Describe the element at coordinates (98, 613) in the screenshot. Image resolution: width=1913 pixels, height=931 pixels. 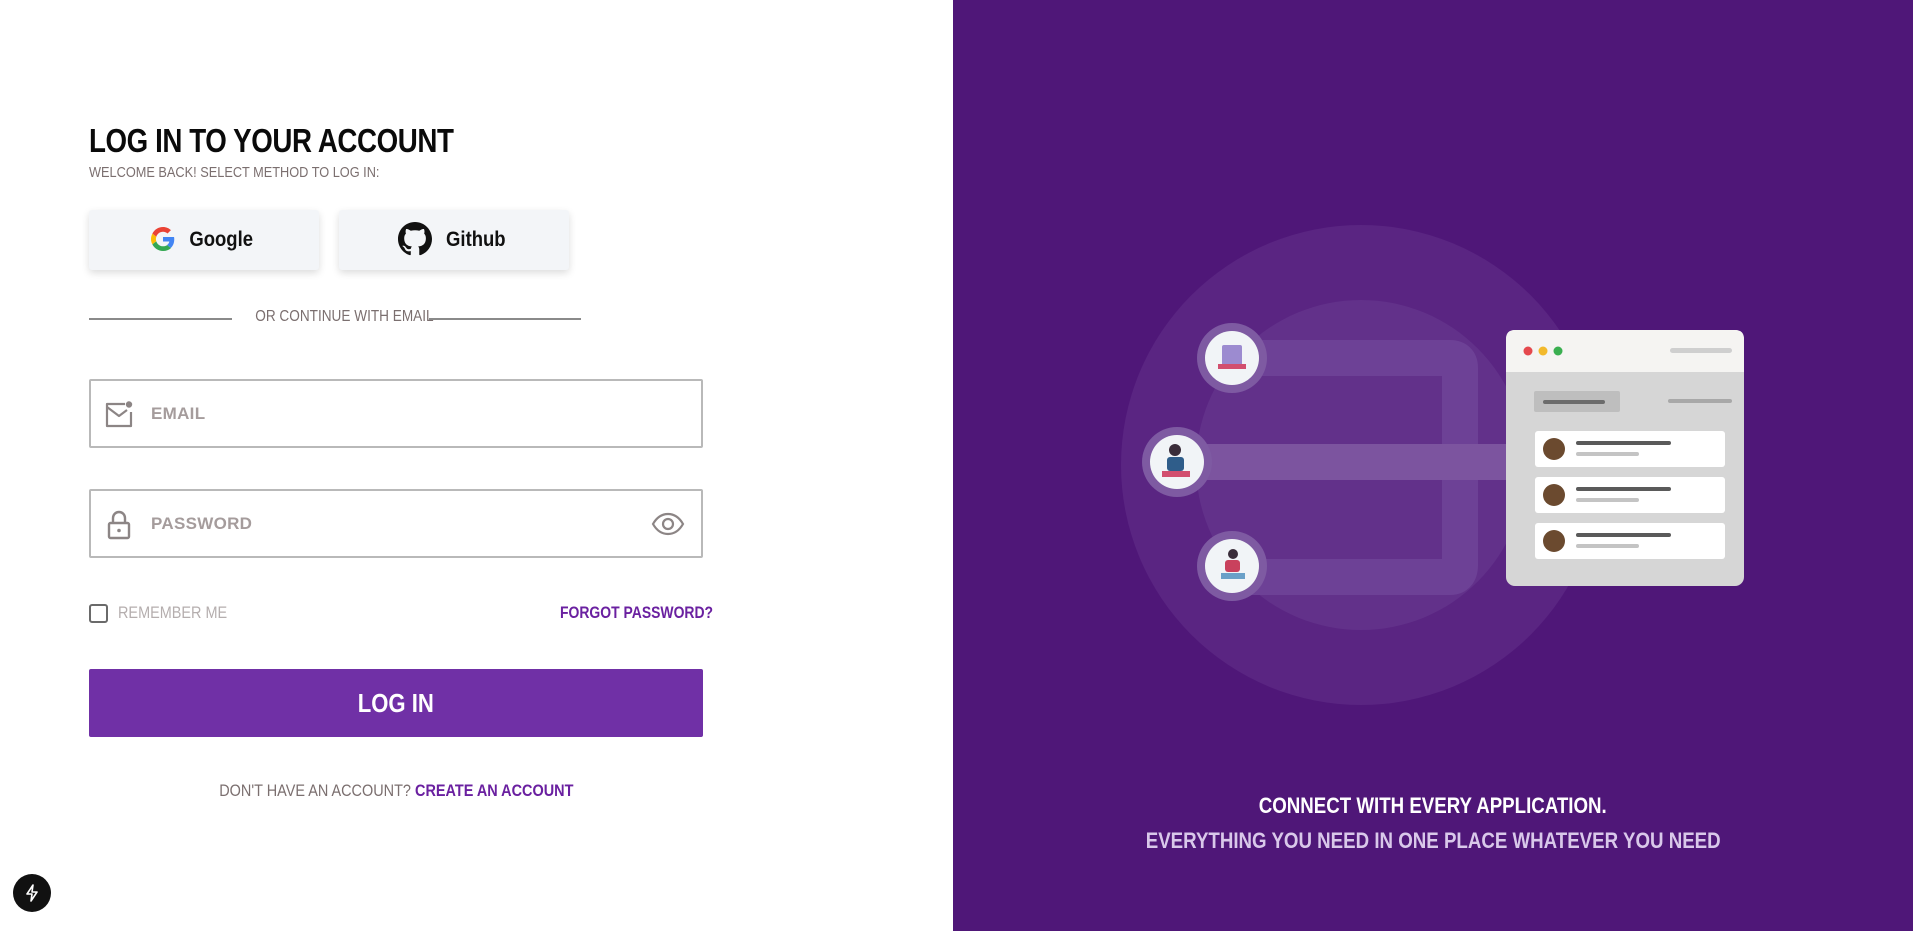
I see `remember-me-checkbox` at that location.